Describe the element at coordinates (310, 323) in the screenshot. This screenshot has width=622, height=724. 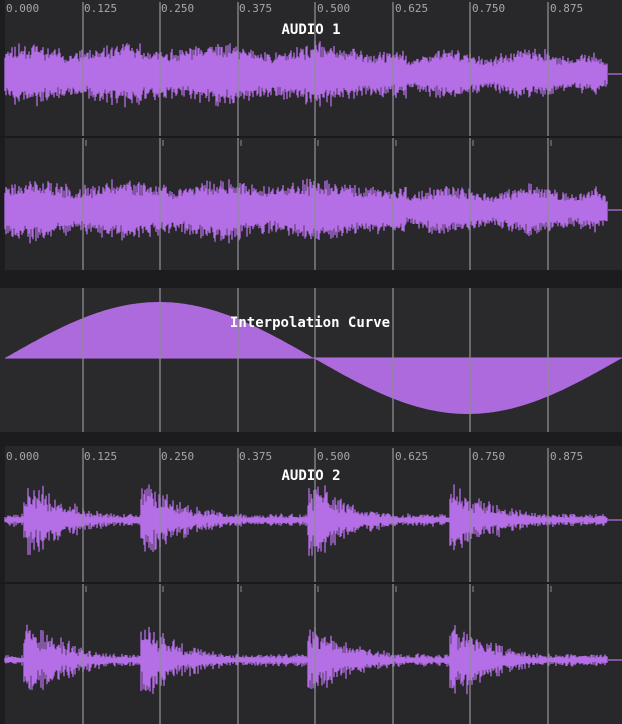
I see `interpolation-curve-title: Interpolation Curve` at that location.